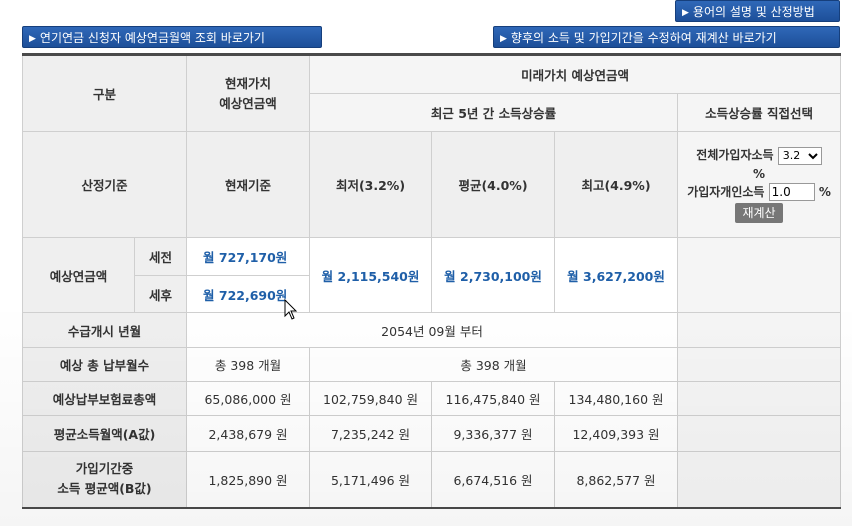 This screenshot has height=526, width=852. I want to click on post-tax-label: 세후, so click(160, 294).